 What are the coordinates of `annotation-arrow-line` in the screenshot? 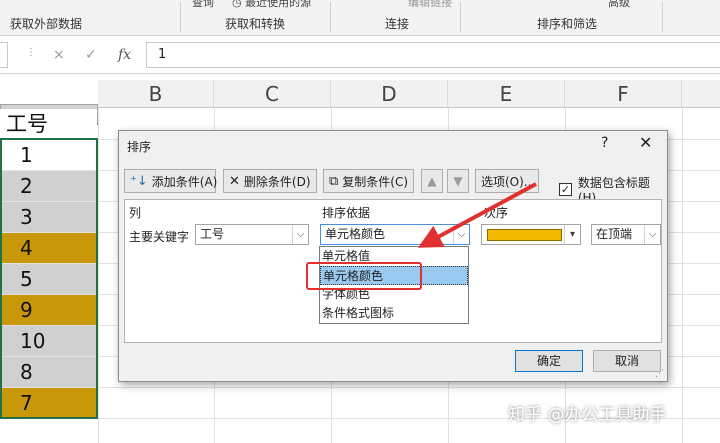 It's located at (477, 215).